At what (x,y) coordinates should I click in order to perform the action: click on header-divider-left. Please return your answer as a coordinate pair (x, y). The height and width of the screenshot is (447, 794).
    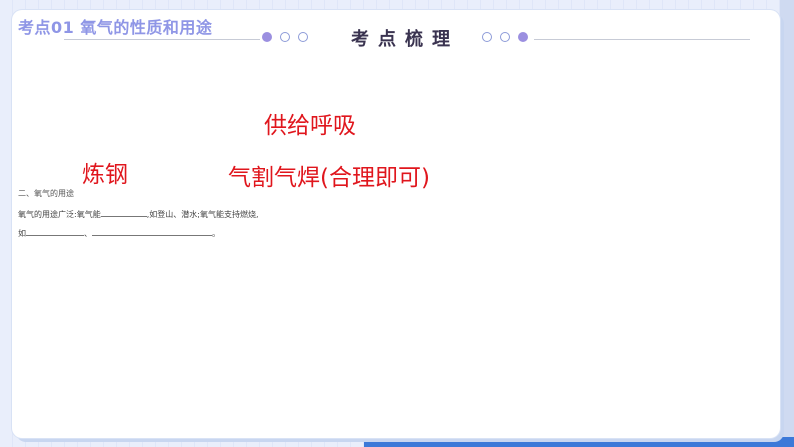
    Looking at the image, I should click on (162, 39).